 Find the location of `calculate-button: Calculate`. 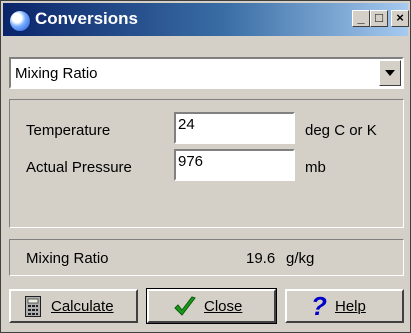

calculate-button: Calculate is located at coordinates (73, 306).